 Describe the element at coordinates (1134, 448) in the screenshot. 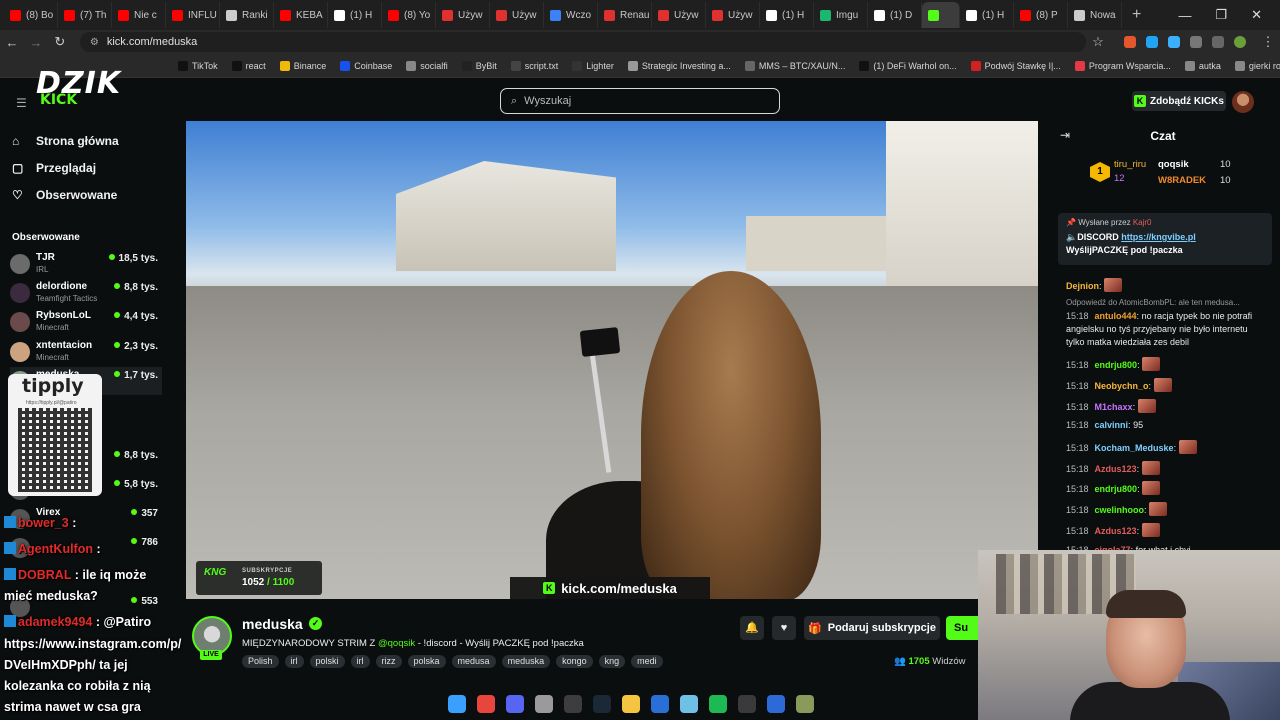

I see `chat-username: Kocham_Meduske` at that location.